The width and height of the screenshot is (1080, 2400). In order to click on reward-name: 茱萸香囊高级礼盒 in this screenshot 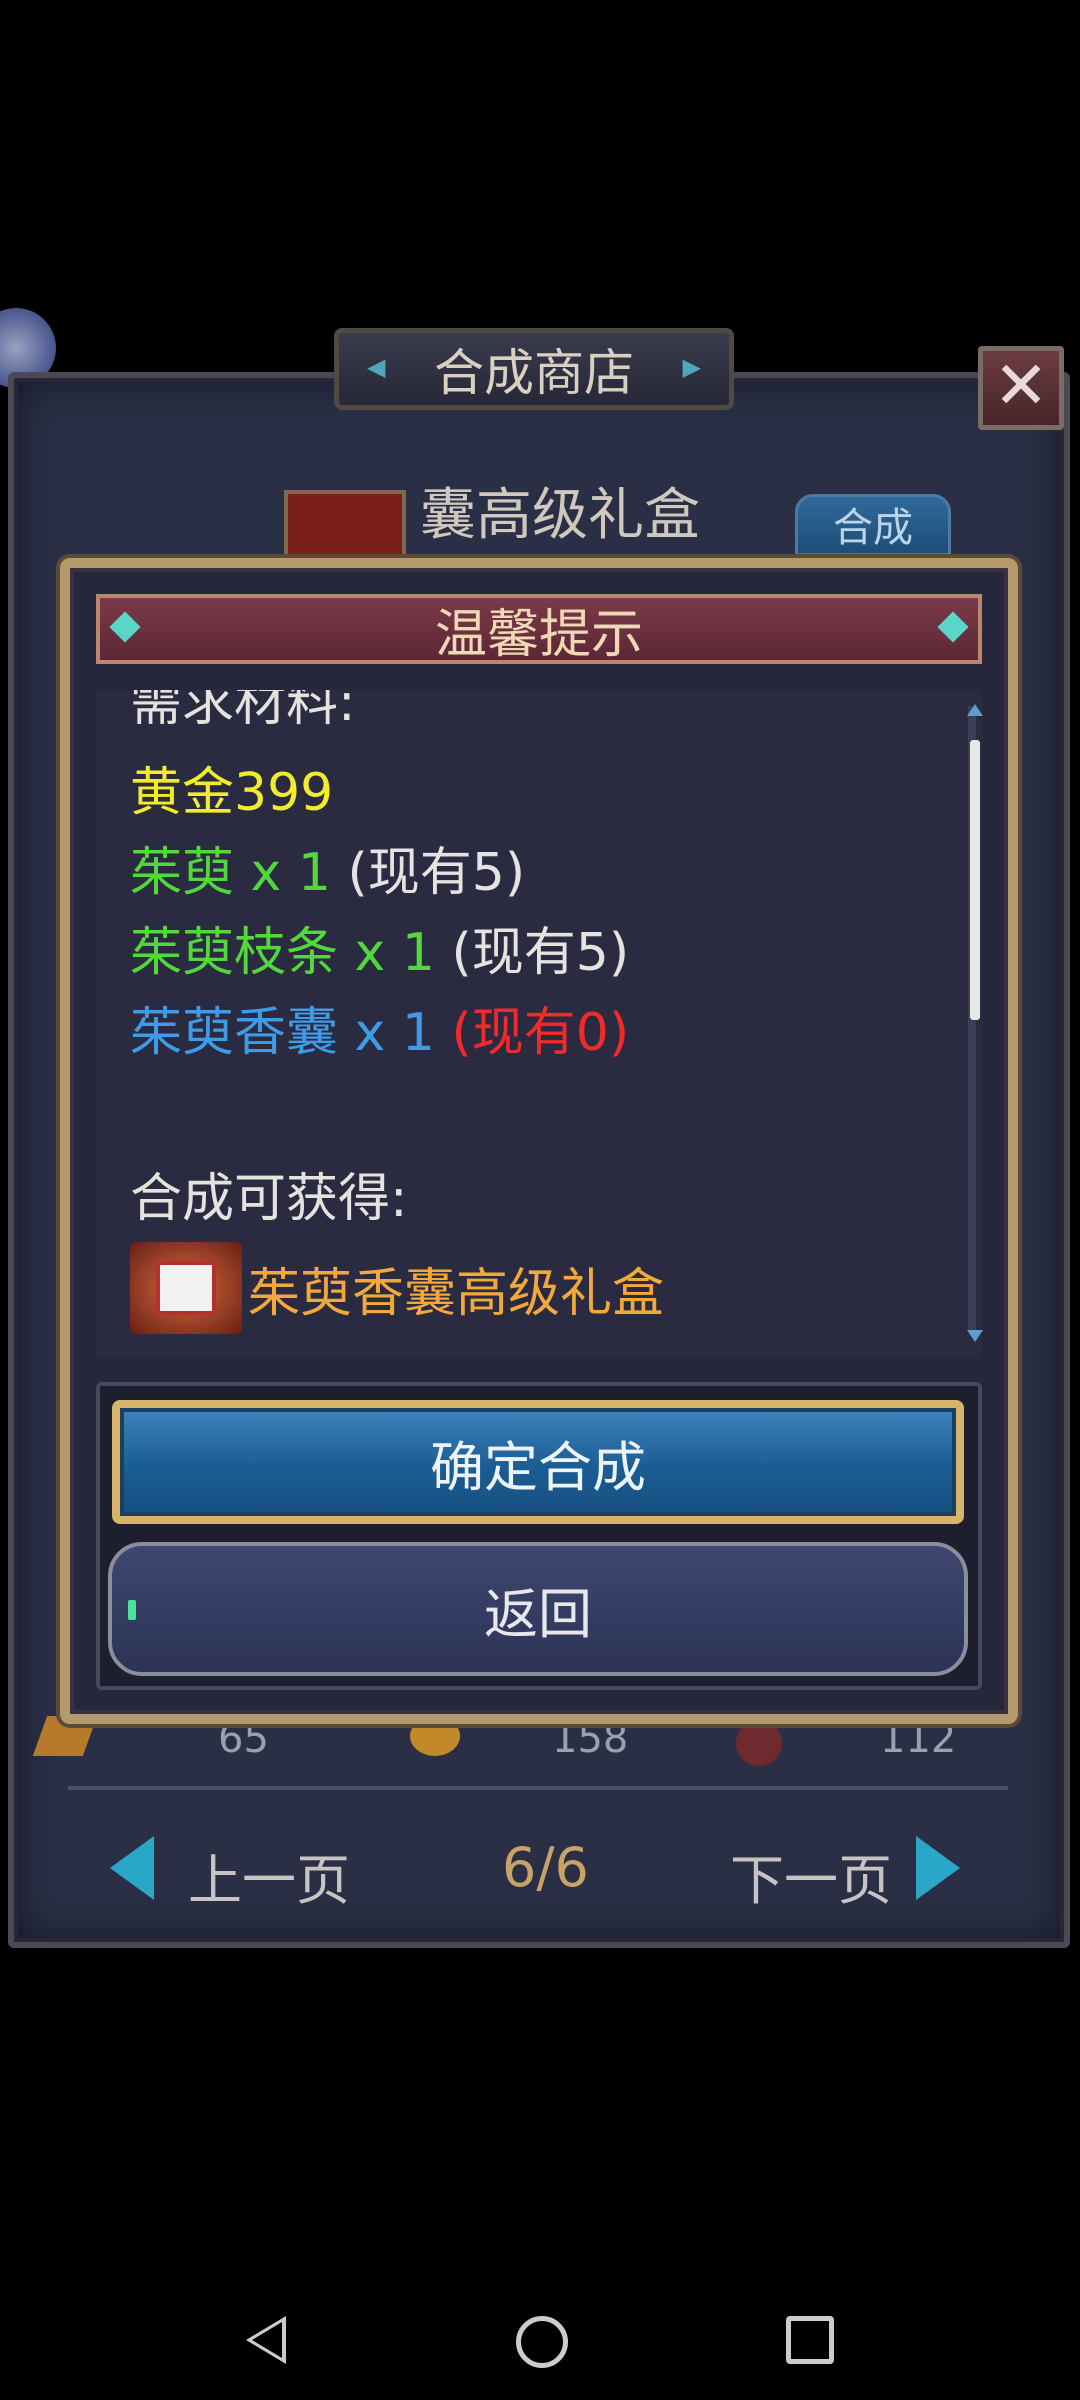, I will do `click(456, 1293)`.